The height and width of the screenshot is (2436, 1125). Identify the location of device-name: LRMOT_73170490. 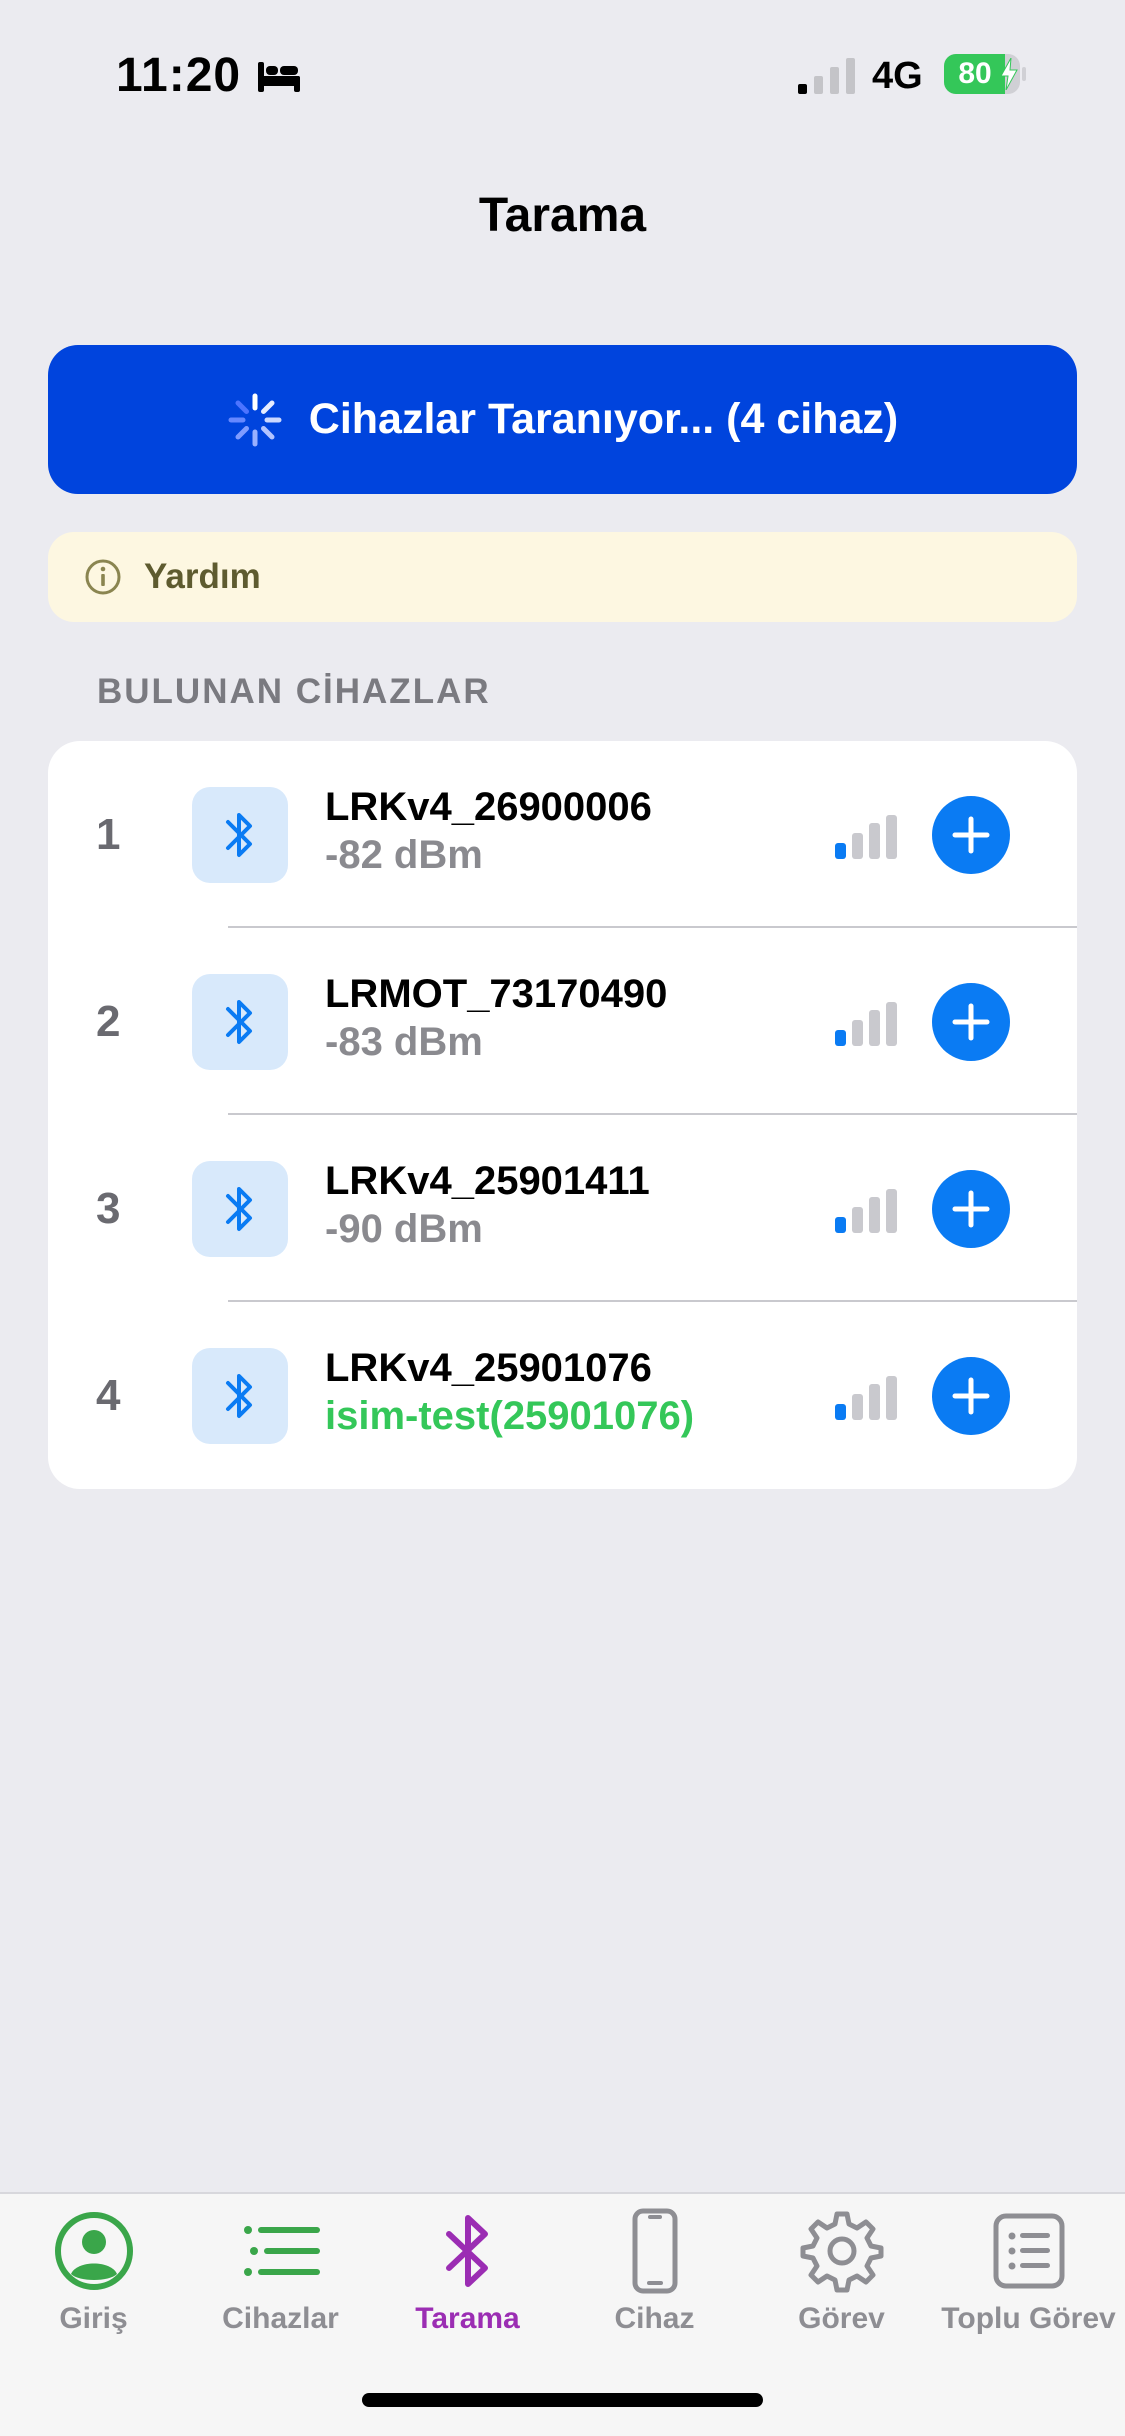
(496, 994).